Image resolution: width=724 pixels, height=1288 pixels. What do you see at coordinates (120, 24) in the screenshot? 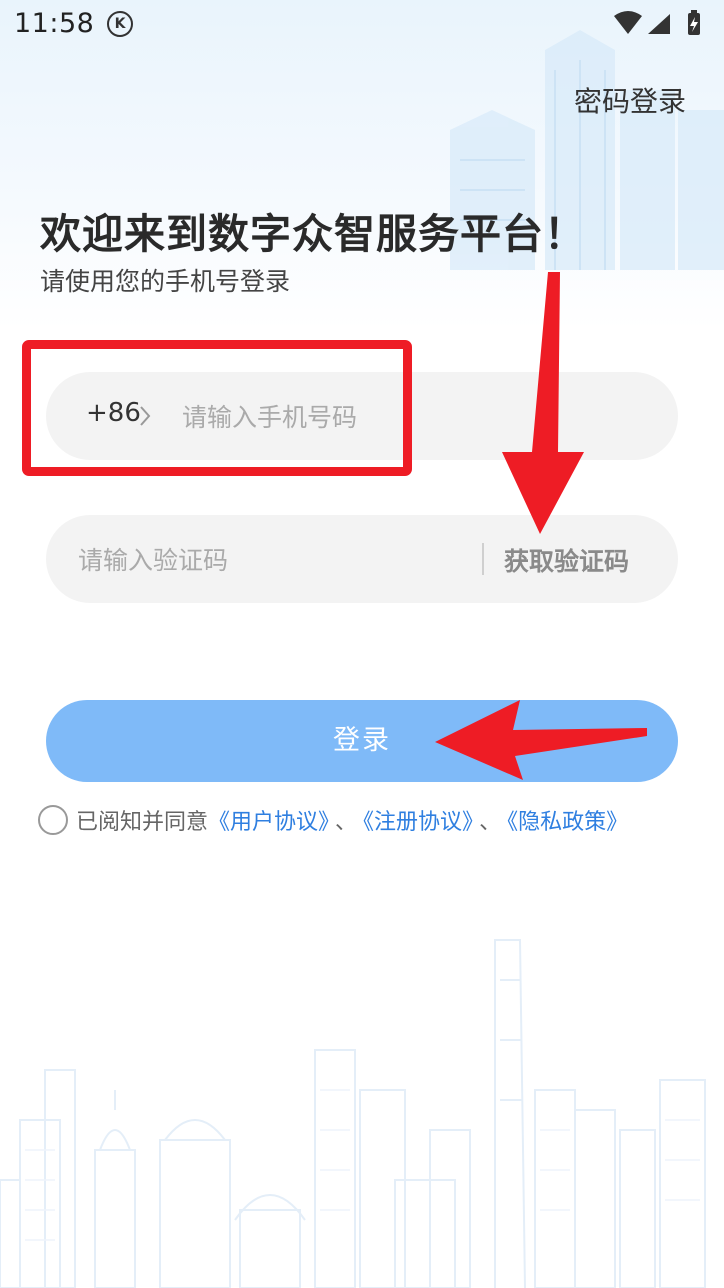
I see `k-notification-icon: K` at bounding box center [120, 24].